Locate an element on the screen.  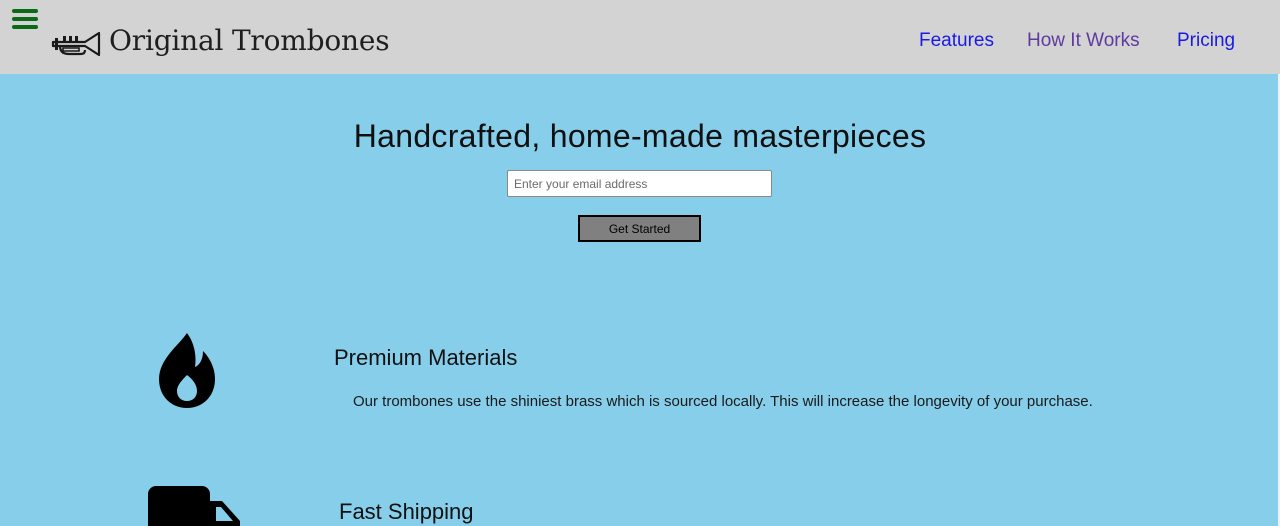
nav-link-features: Features is located at coordinates (956, 41).